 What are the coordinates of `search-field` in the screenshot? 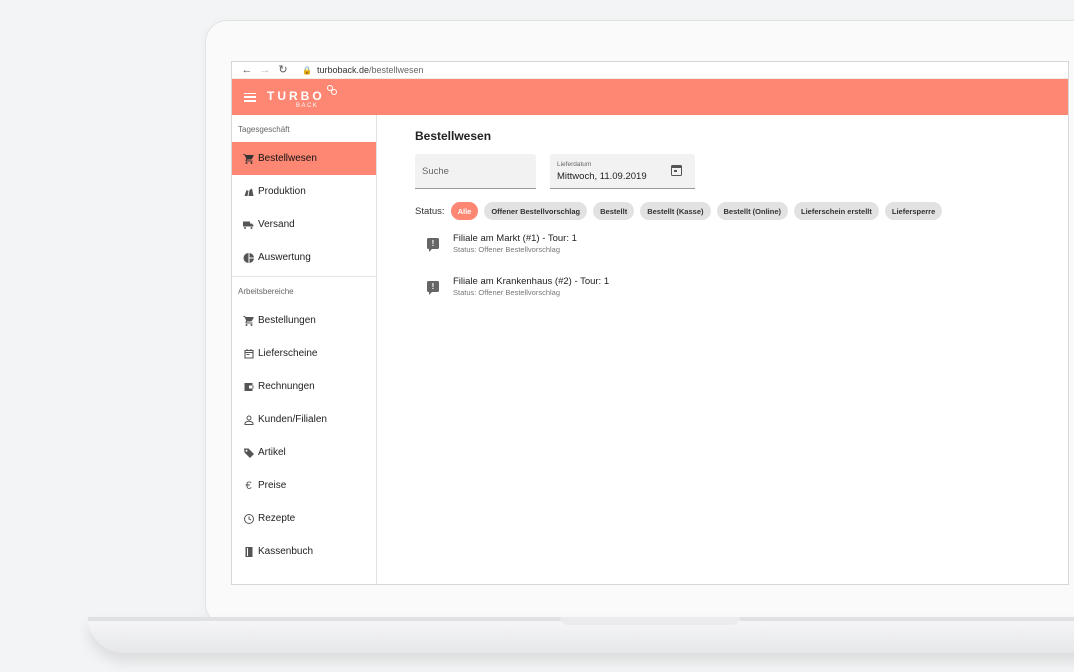 It's located at (475, 171).